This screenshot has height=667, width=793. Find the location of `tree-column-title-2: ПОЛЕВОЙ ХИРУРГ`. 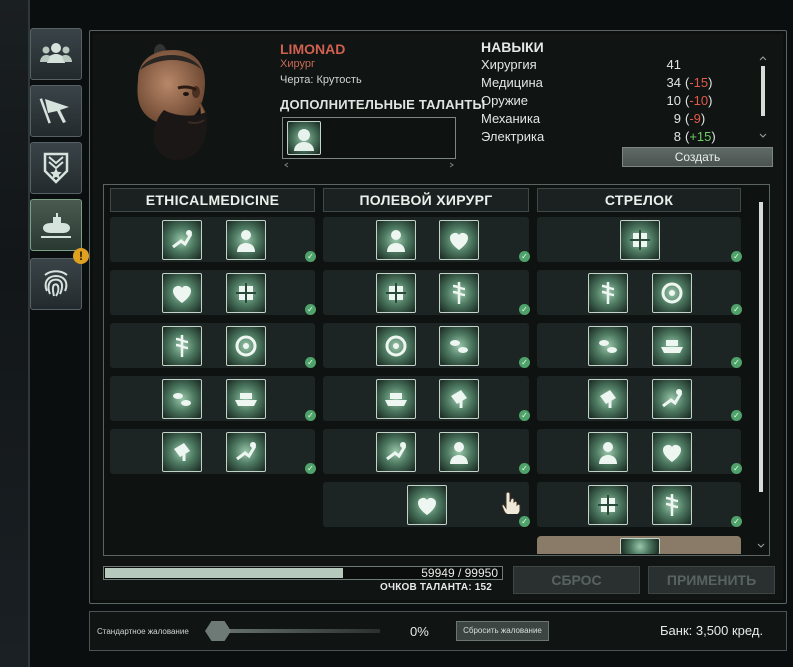

tree-column-title-2: ПОЛЕВОЙ ХИРУРГ is located at coordinates (426, 200).